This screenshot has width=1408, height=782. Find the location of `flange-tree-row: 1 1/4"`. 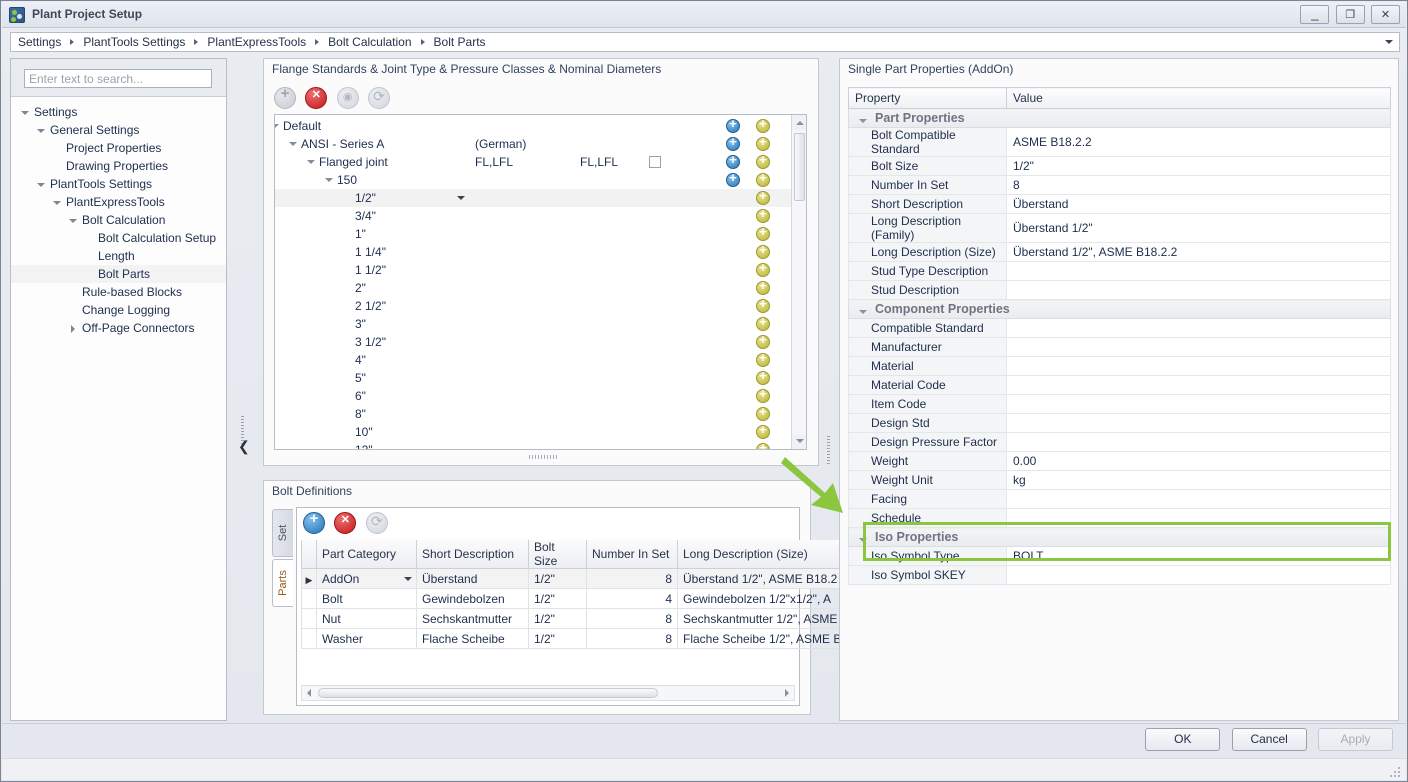

flange-tree-row: 1 1/4" is located at coordinates (533, 251).